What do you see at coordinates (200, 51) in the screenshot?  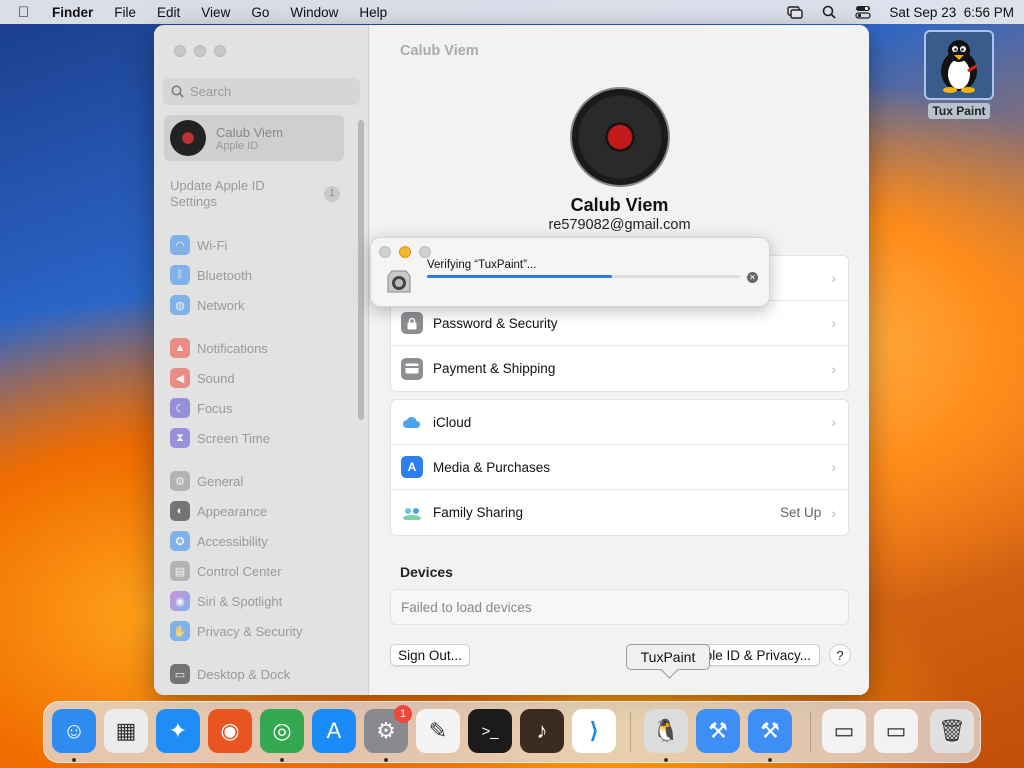 I see `minimize-button` at bounding box center [200, 51].